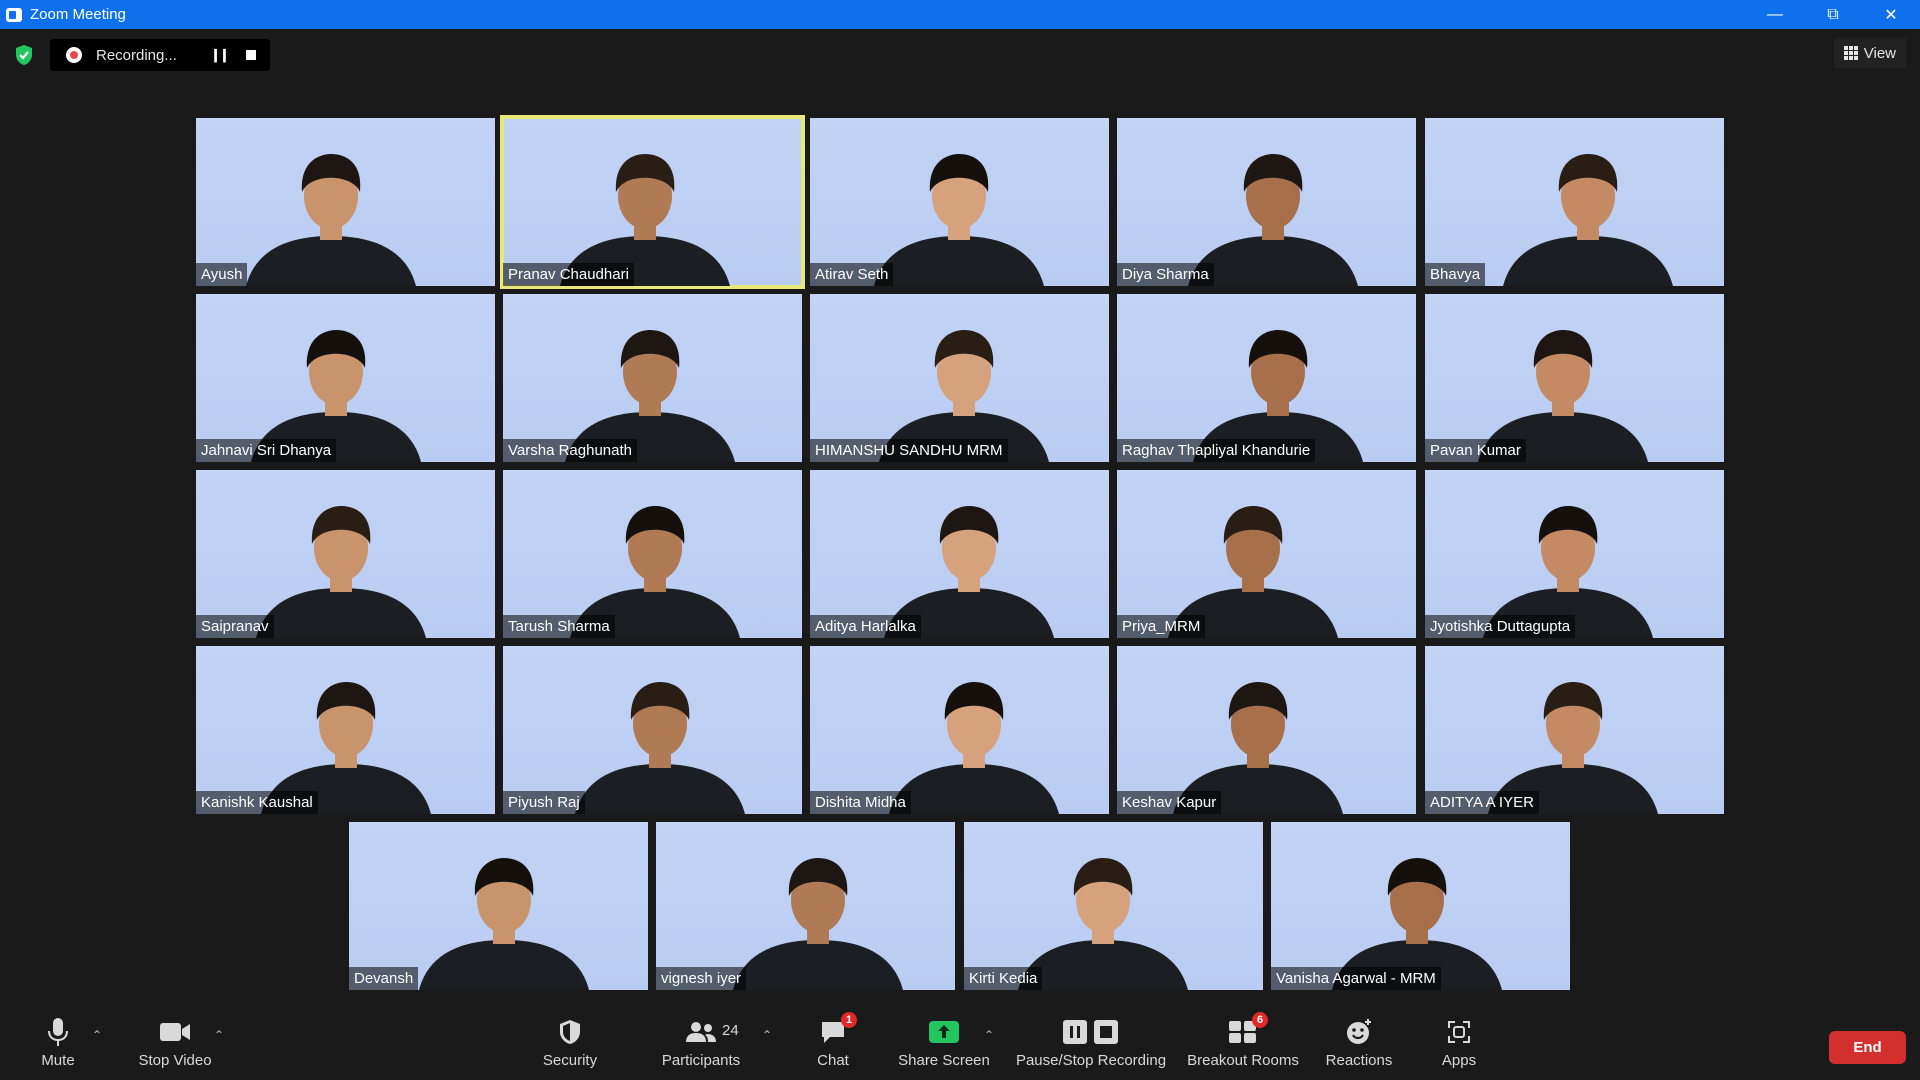 The width and height of the screenshot is (1920, 1080). Describe the element at coordinates (219, 55) in the screenshot. I see `pause-icon: ❙❙` at that location.